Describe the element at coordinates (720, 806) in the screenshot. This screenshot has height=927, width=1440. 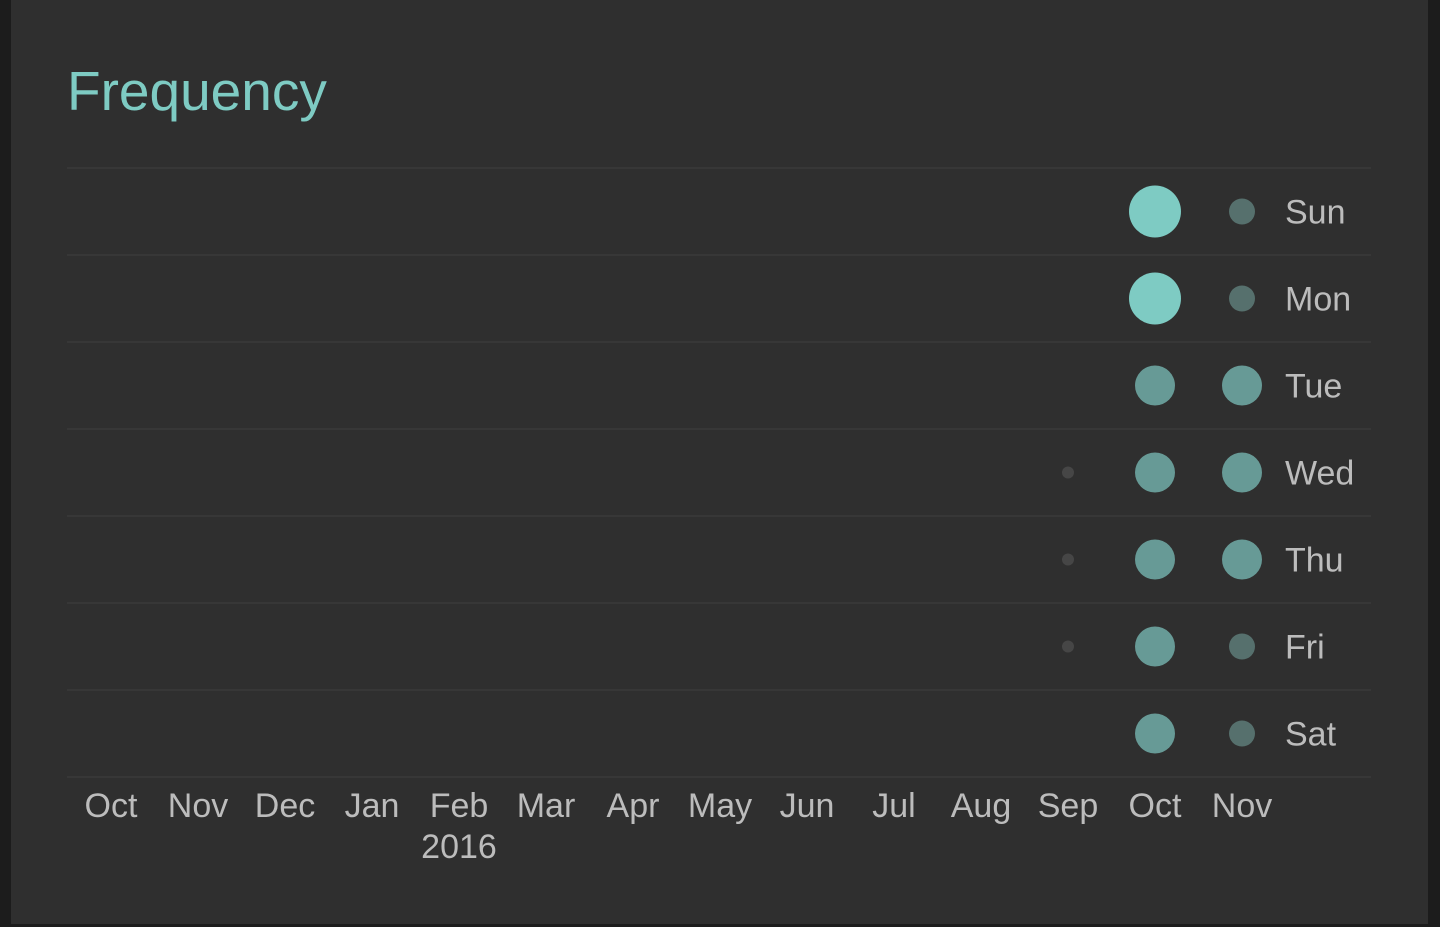
I see `column-label-may: May` at that location.